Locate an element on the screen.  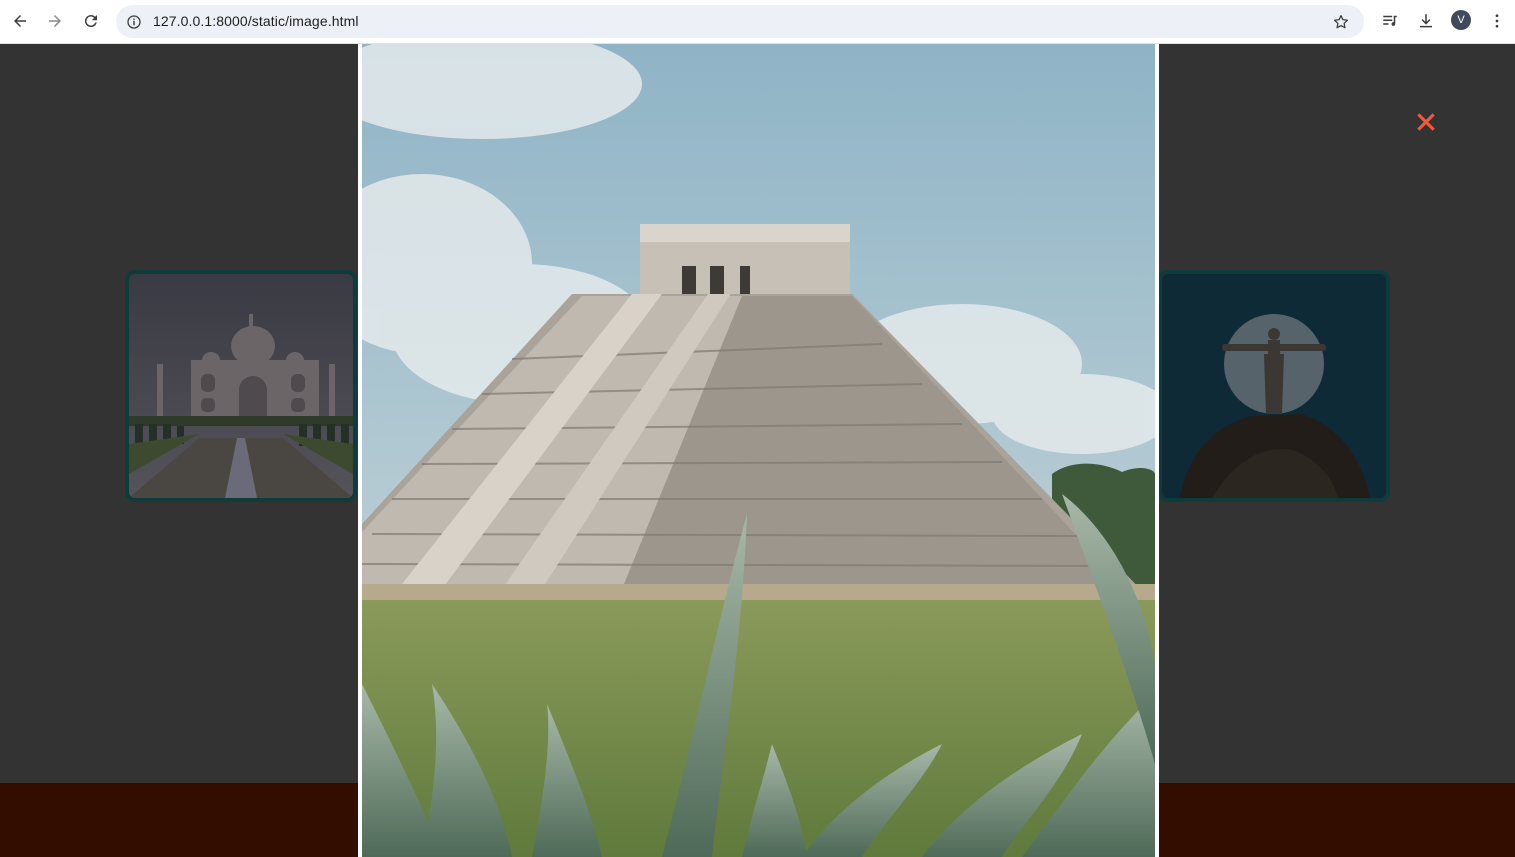
url-text: 127.0.0.1:8000/static/image.html is located at coordinates (256, 21).